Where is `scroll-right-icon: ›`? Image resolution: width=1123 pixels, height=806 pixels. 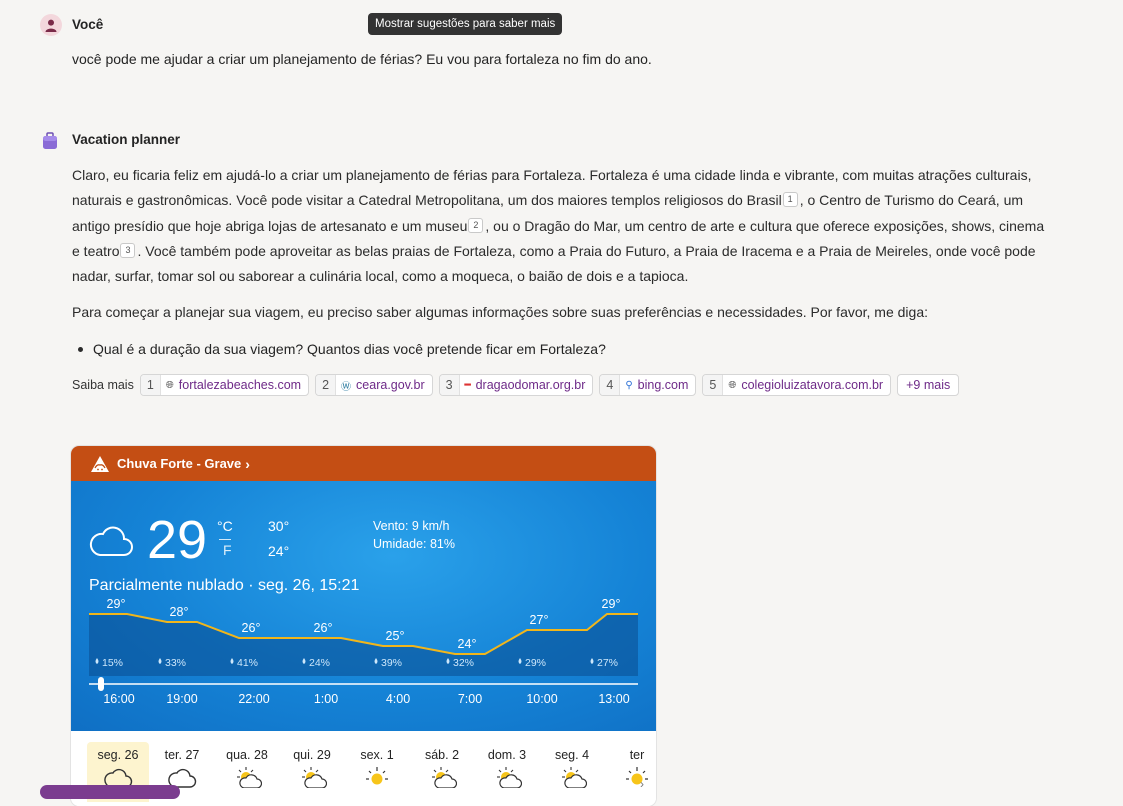 scroll-right-icon: › is located at coordinates (642, 784).